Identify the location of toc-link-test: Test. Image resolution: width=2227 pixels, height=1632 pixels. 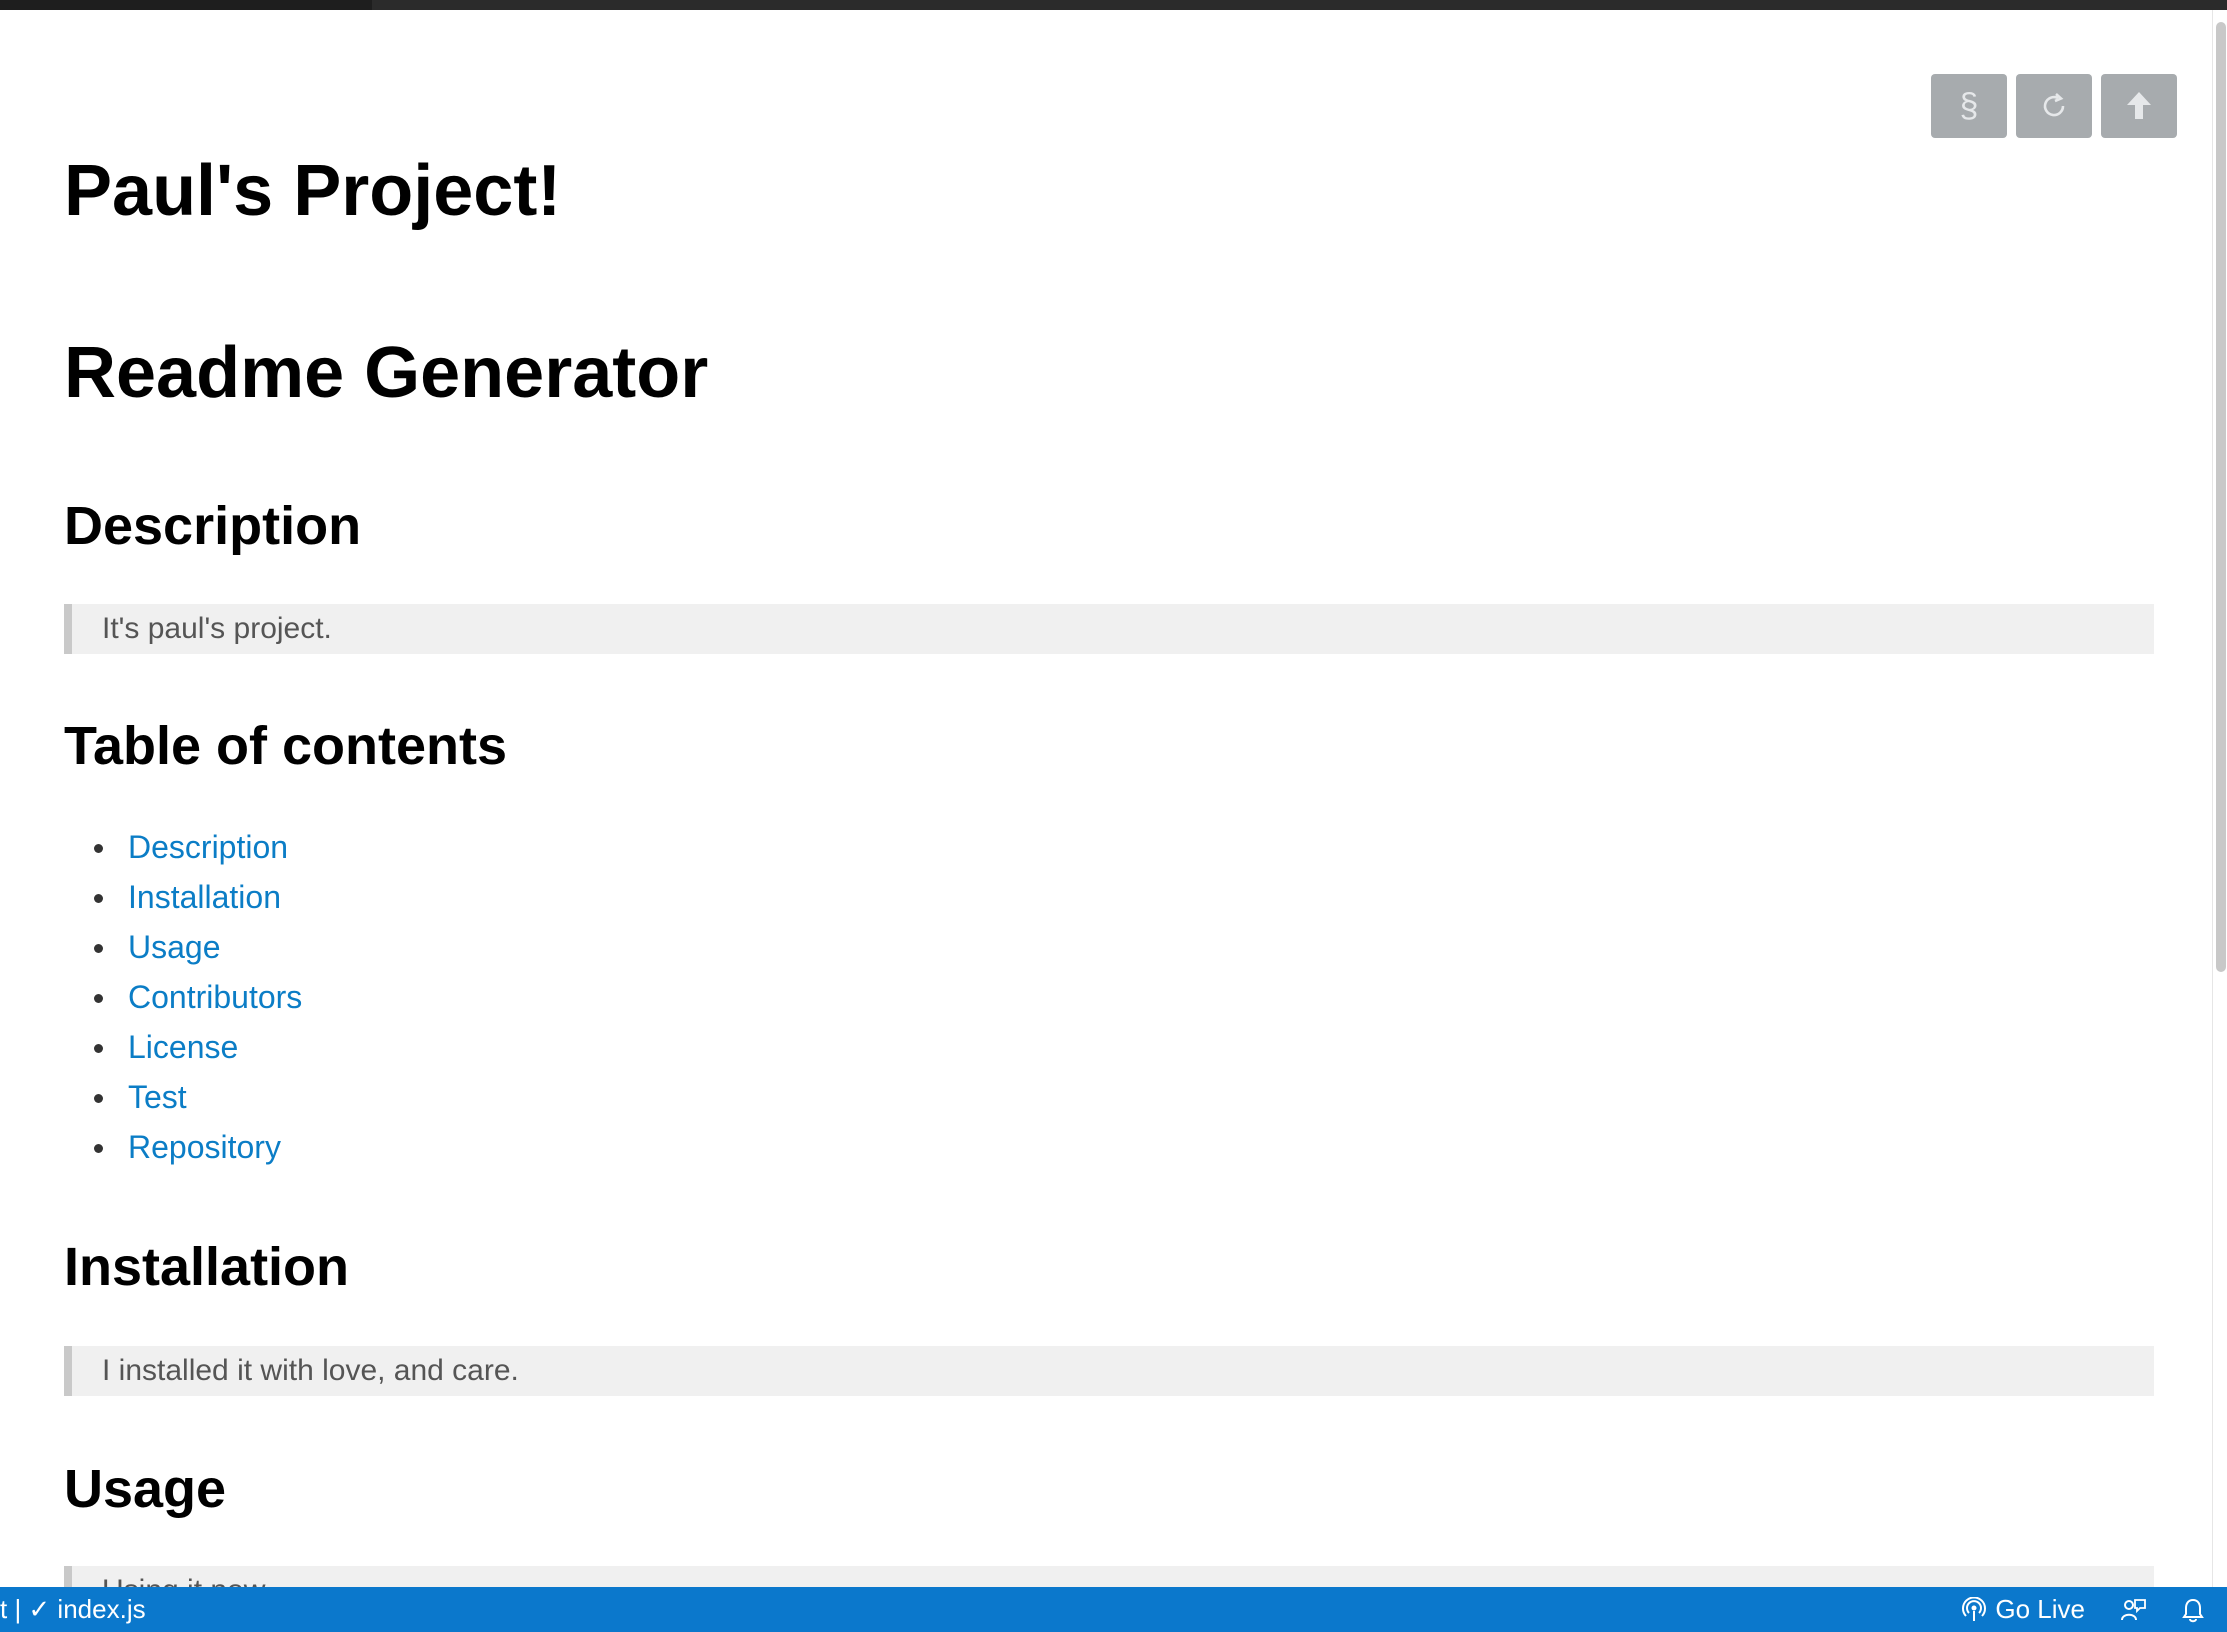
(157, 1097).